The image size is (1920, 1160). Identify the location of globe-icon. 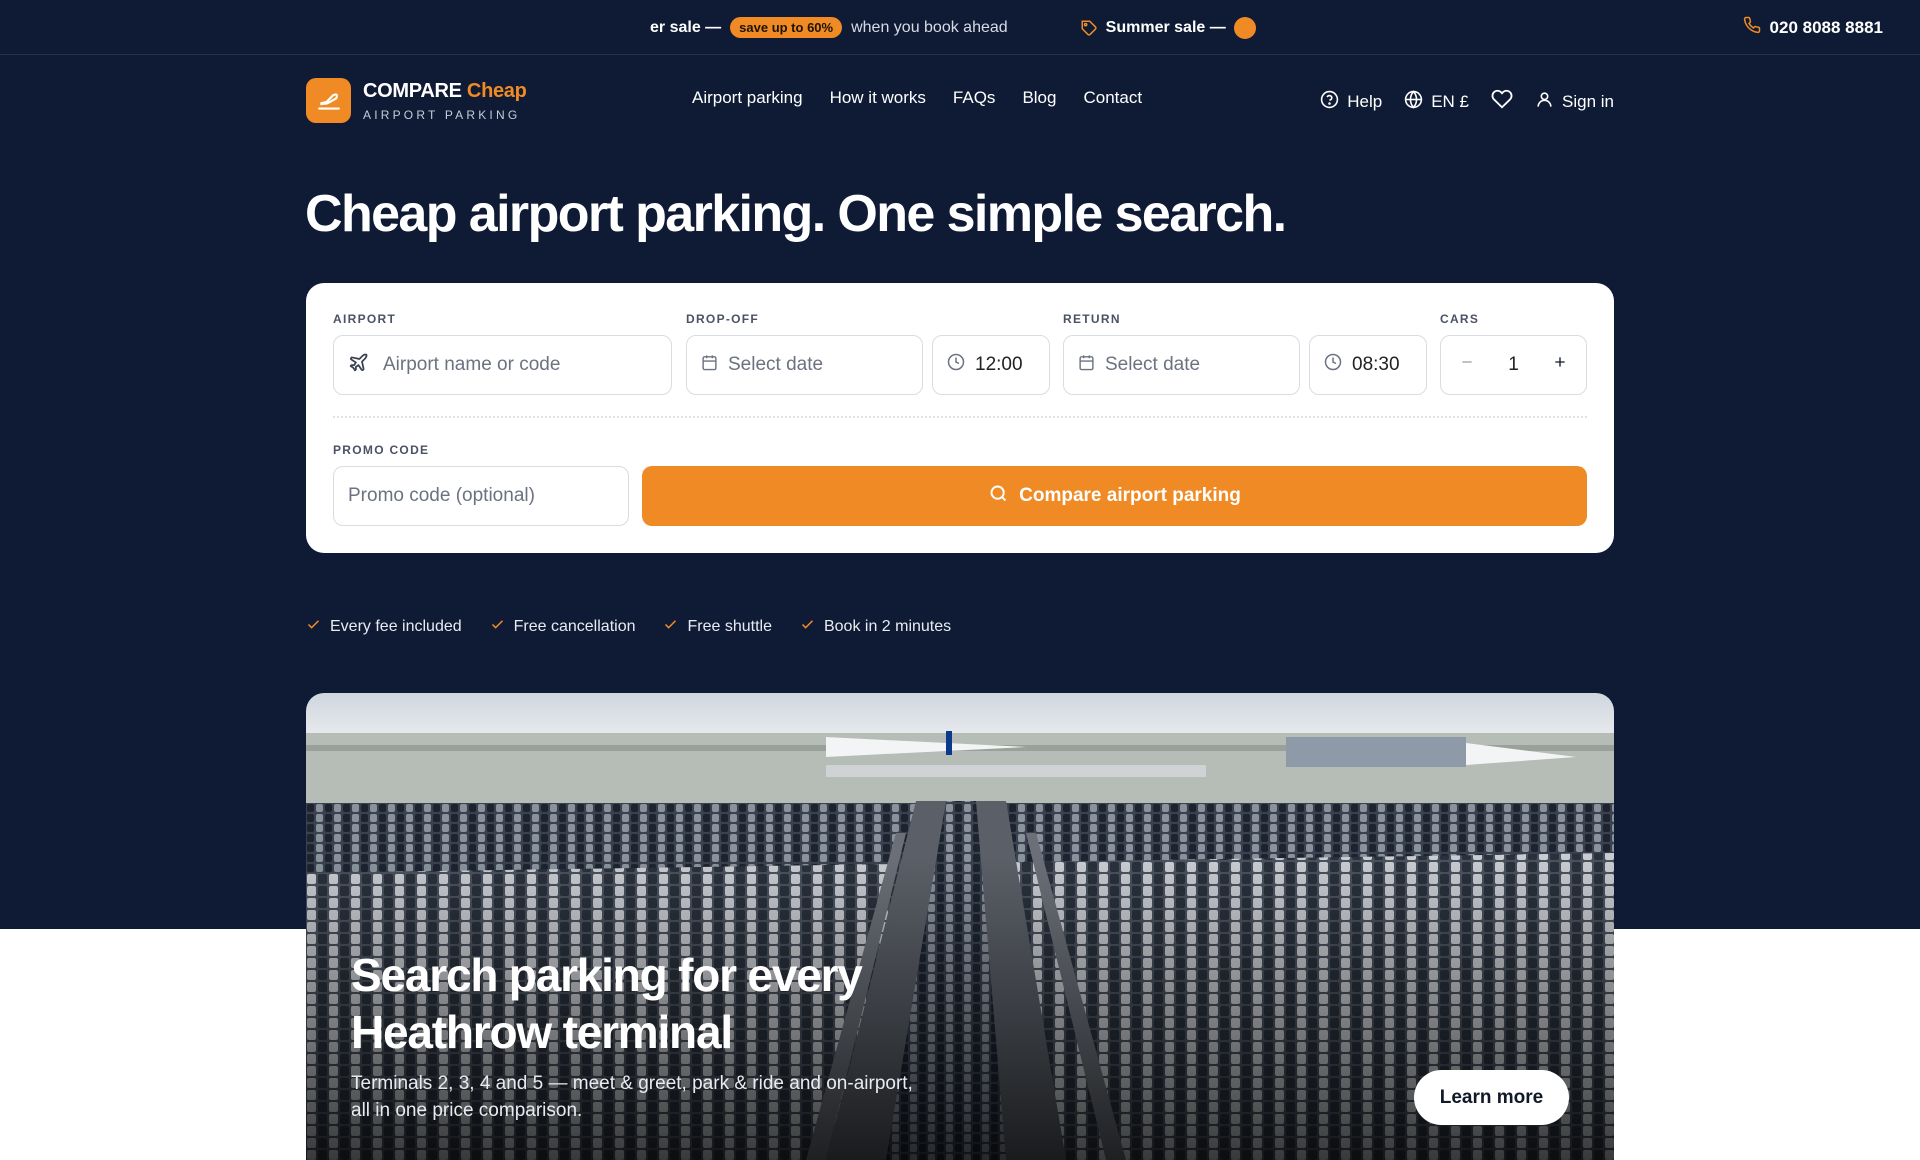
(1413, 101).